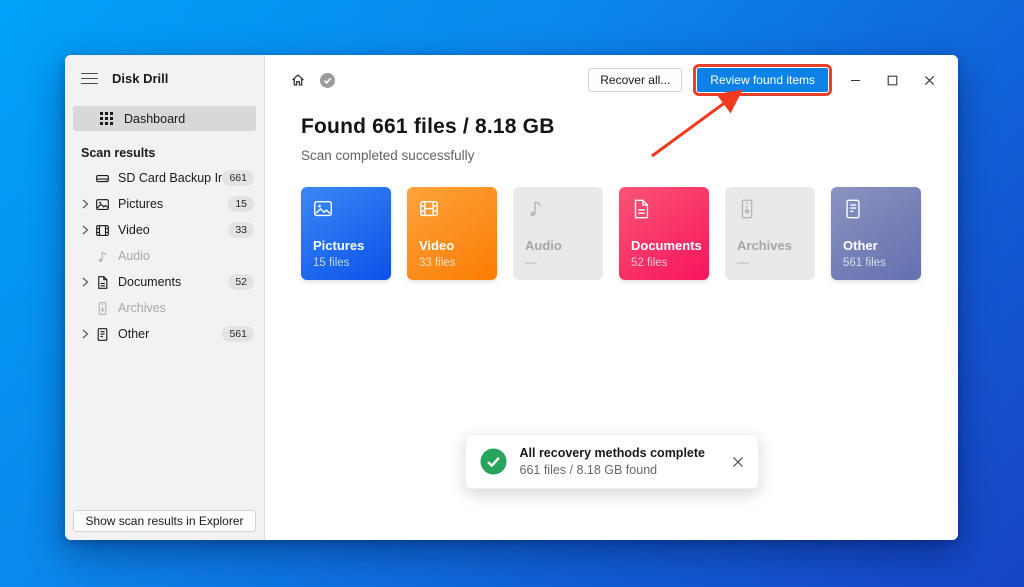 This screenshot has height=587, width=1024. Describe the element at coordinates (241, 230) in the screenshot. I see `count-badge: 33` at that location.